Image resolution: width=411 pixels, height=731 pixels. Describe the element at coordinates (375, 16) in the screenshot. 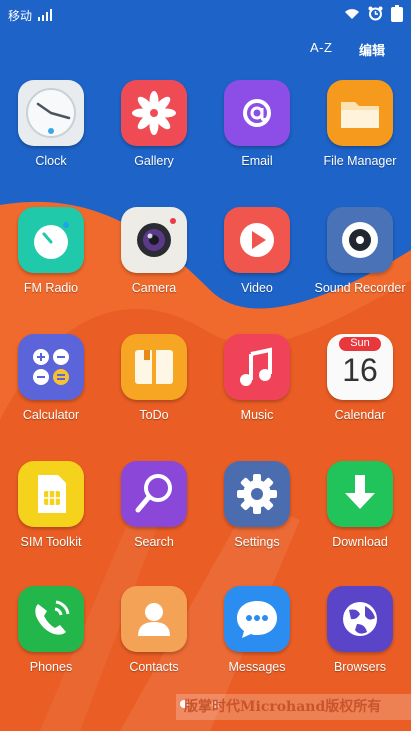

I see `alarm-icon` at that location.